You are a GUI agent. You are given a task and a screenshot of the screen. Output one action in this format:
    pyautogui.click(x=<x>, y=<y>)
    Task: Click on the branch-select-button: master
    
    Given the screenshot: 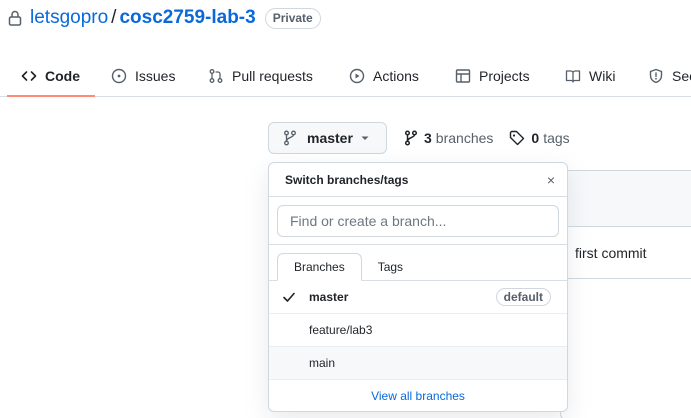 What is the action you would take?
    pyautogui.click(x=327, y=138)
    